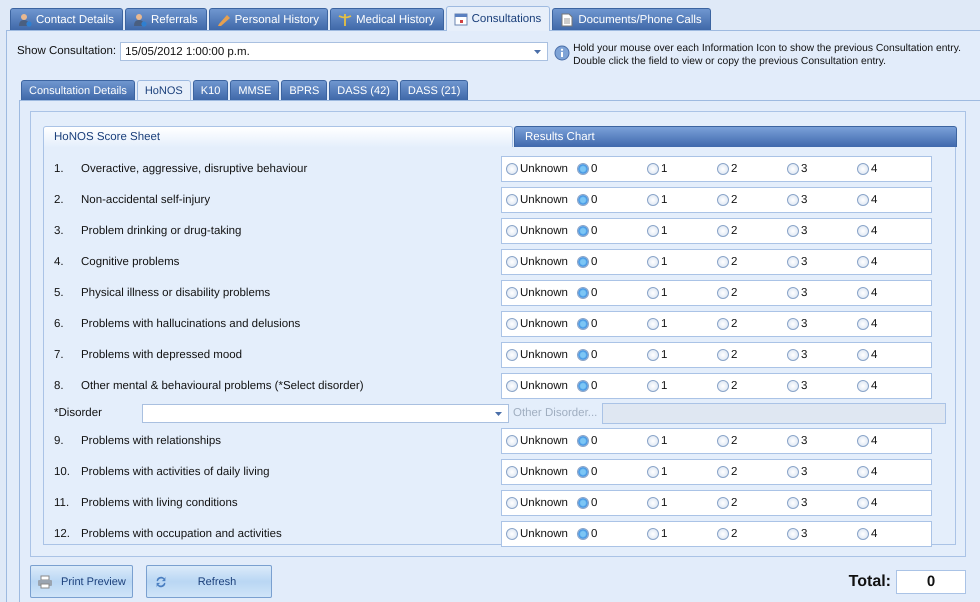  Describe the element at coordinates (160, 502) in the screenshot. I see `item-label: Problems with living conditions` at that location.